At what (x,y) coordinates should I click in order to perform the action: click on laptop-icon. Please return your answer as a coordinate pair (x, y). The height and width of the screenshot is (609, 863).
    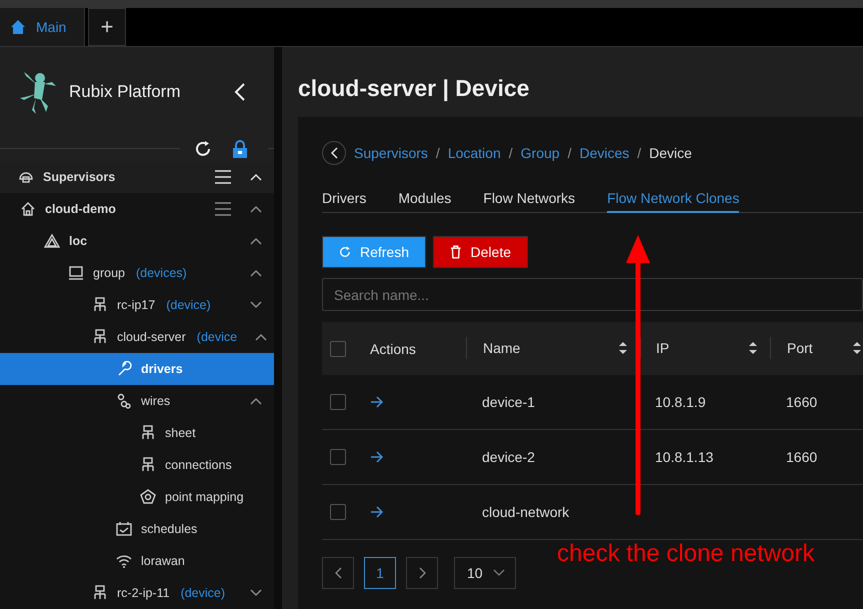
    Looking at the image, I should click on (76, 273).